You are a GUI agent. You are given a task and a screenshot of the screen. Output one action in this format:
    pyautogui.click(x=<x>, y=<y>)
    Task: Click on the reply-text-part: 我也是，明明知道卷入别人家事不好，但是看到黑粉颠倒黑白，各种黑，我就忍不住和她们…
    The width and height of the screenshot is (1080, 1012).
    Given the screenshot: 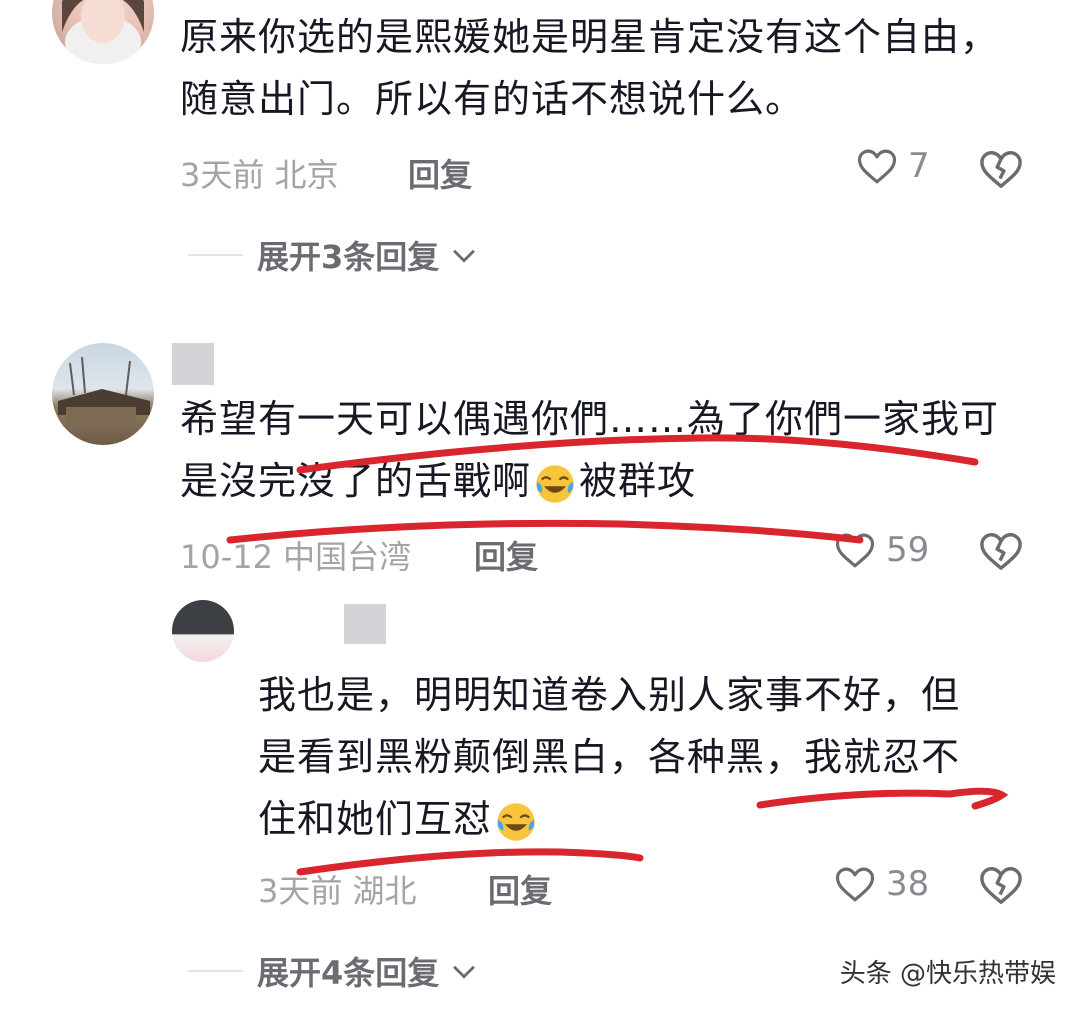 What is the action you would take?
    pyautogui.click(x=609, y=757)
    